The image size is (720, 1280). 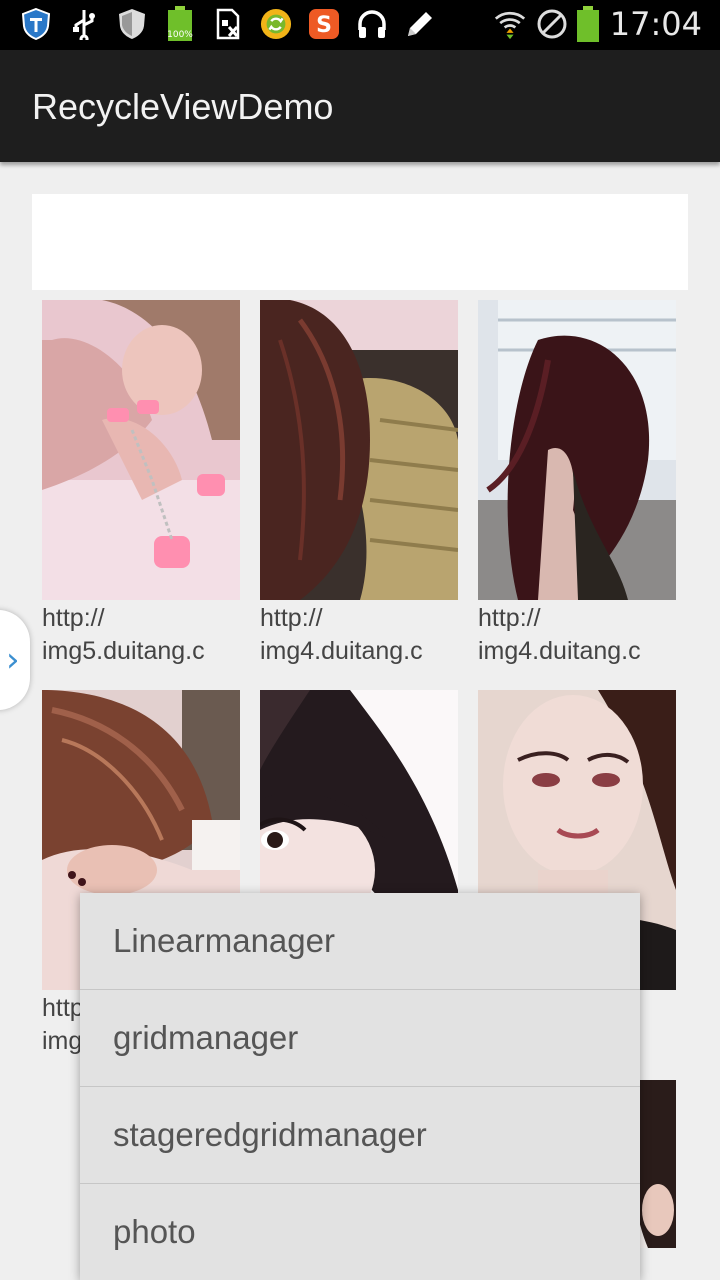 What do you see at coordinates (180, 23) in the screenshot?
I see `battery-full-icon: 100%` at bounding box center [180, 23].